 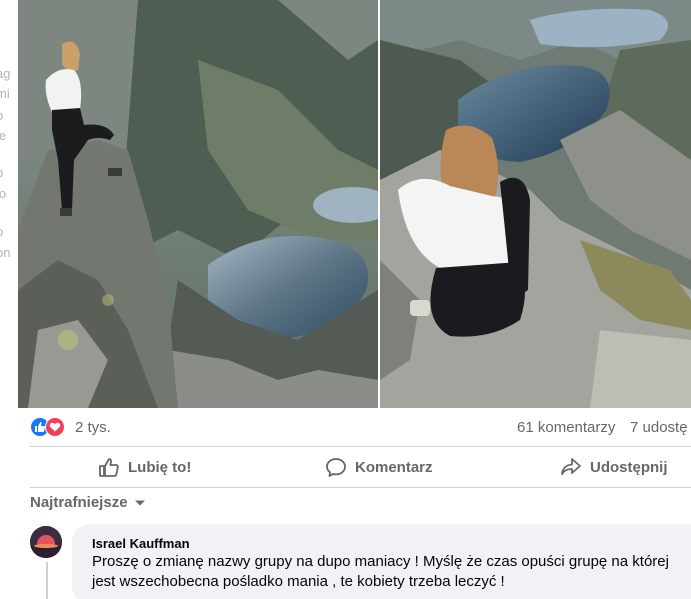 What do you see at coordinates (93, 427) in the screenshot?
I see `reaction-count: 2 tys.` at bounding box center [93, 427].